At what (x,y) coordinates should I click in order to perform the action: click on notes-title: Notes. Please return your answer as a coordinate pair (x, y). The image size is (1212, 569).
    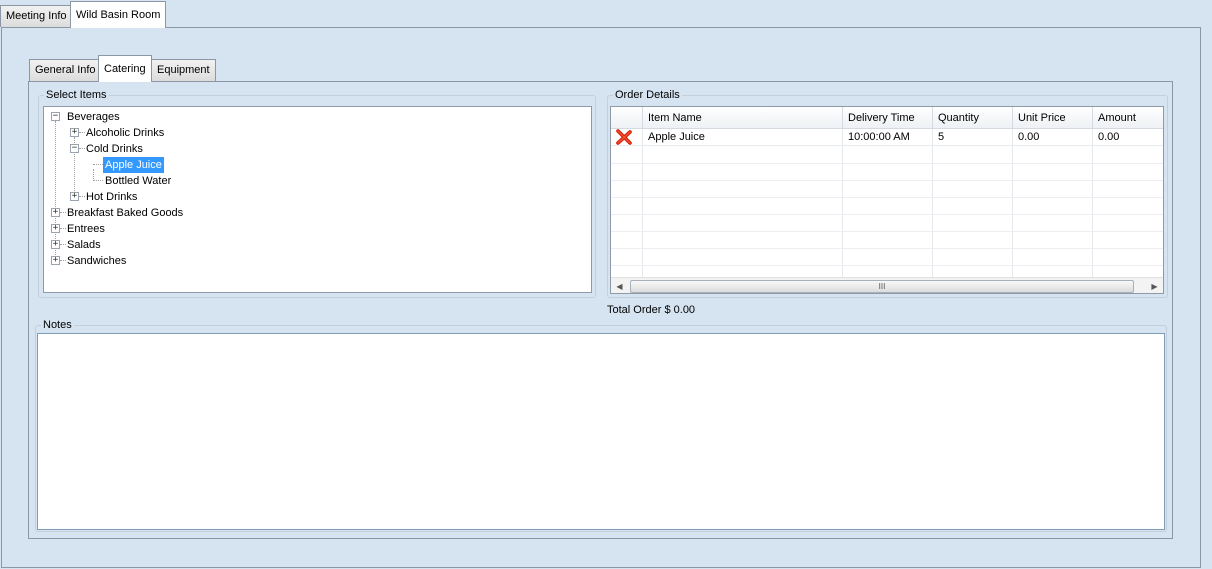
    Looking at the image, I should click on (57, 325).